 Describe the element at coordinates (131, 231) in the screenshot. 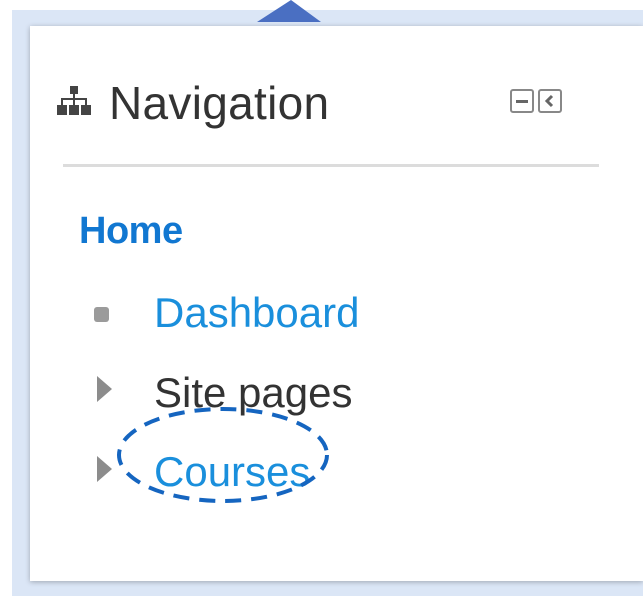

I see `nav-home-link: Home` at that location.